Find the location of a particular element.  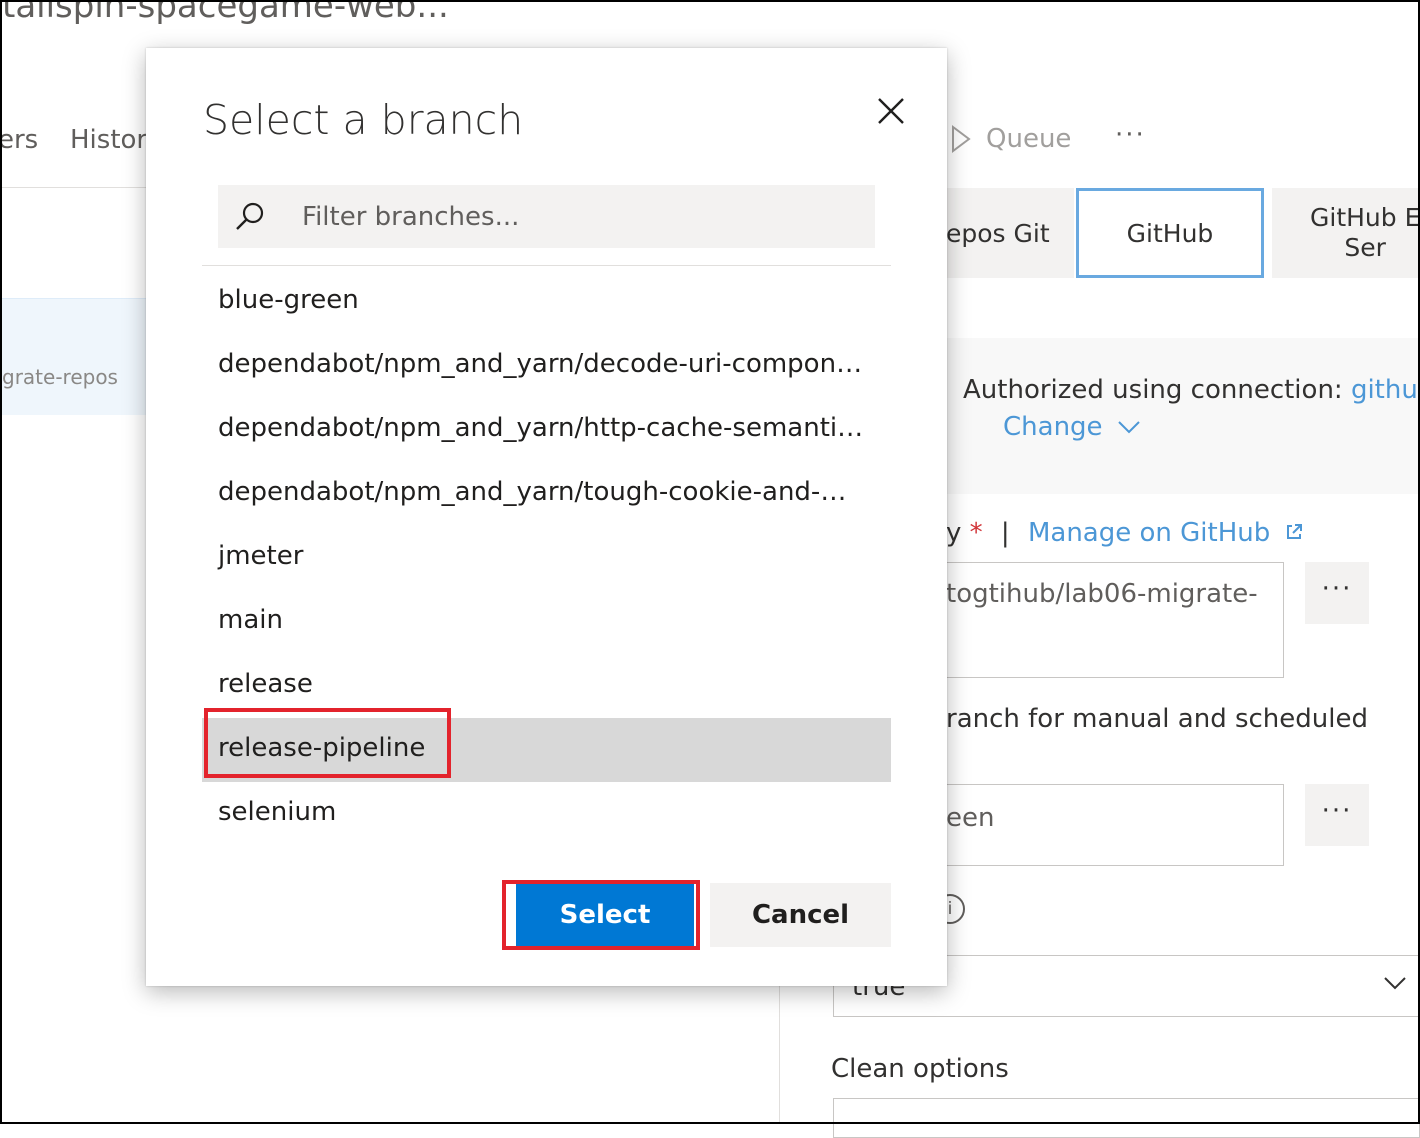

external-link-icon is located at coordinates (1294, 531).